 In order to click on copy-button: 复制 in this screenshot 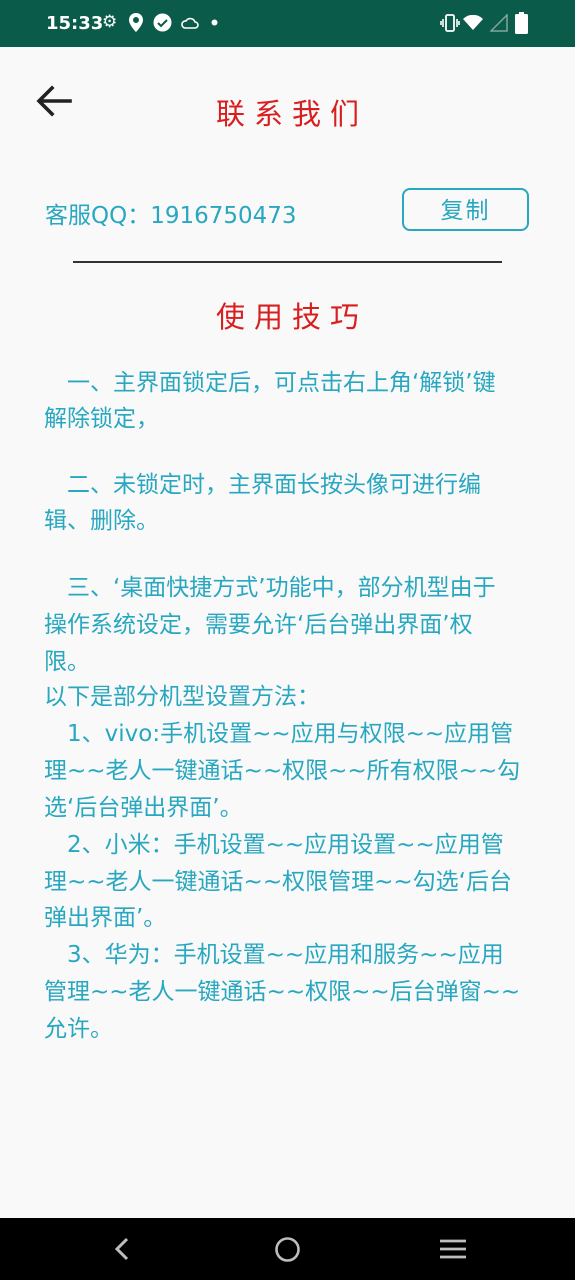, I will do `click(465, 209)`.